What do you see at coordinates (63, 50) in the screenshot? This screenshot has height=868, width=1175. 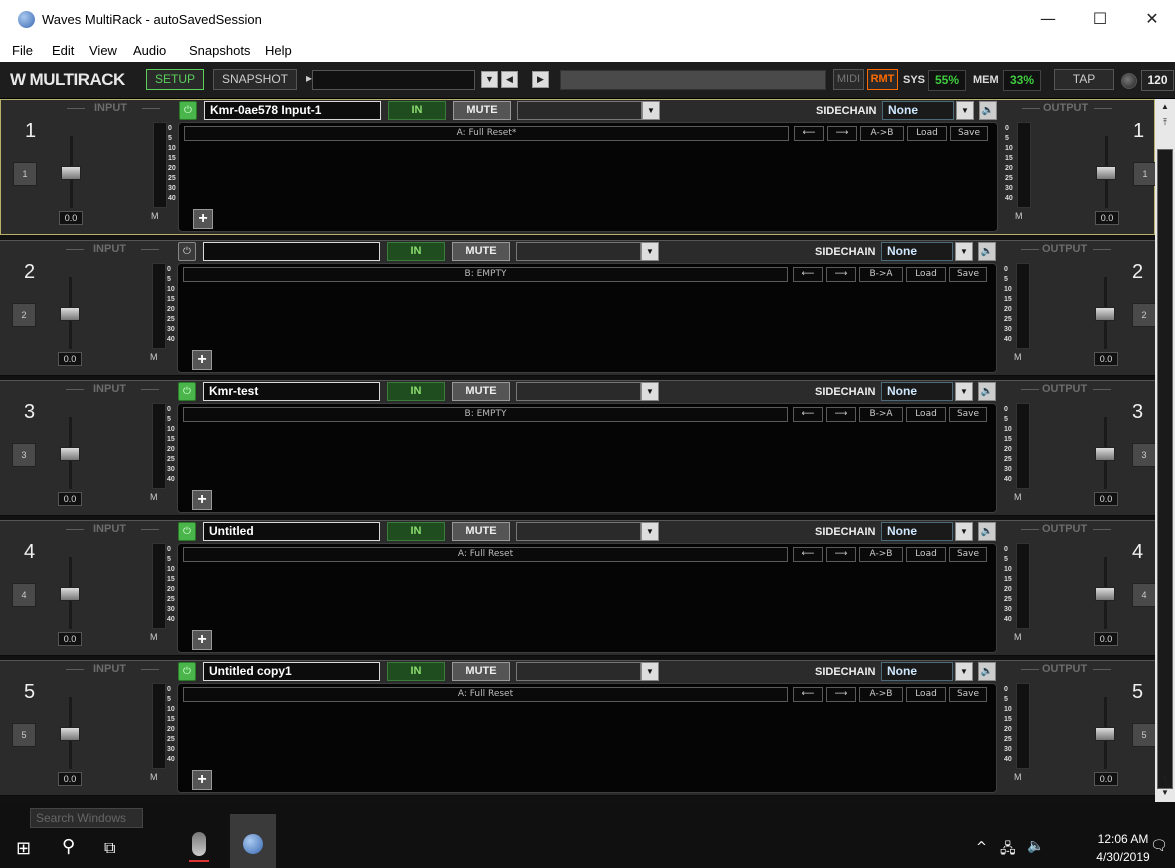 I see `menu-edit: Edit` at bounding box center [63, 50].